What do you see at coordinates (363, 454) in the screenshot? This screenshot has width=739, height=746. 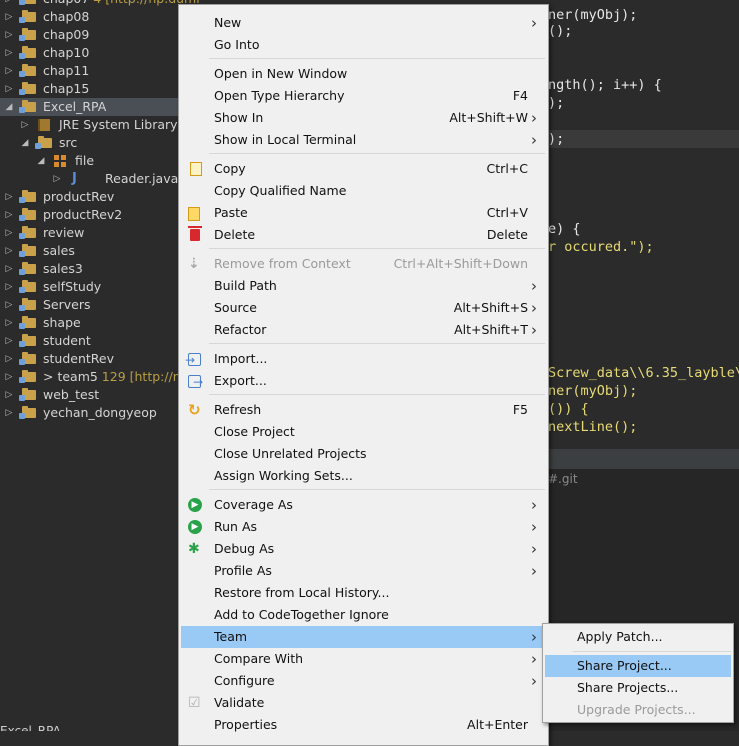 I see `menu-item-close-unrelated-projects: Close Unrelated Projects` at bounding box center [363, 454].